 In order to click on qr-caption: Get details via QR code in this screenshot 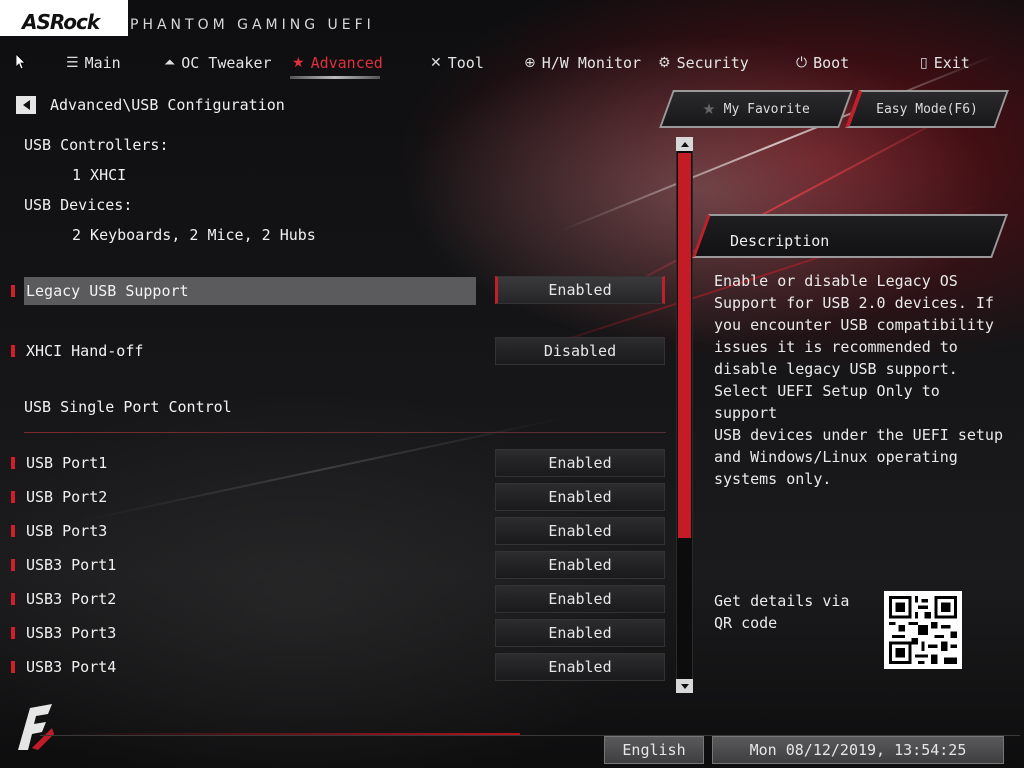, I will do `click(782, 612)`.